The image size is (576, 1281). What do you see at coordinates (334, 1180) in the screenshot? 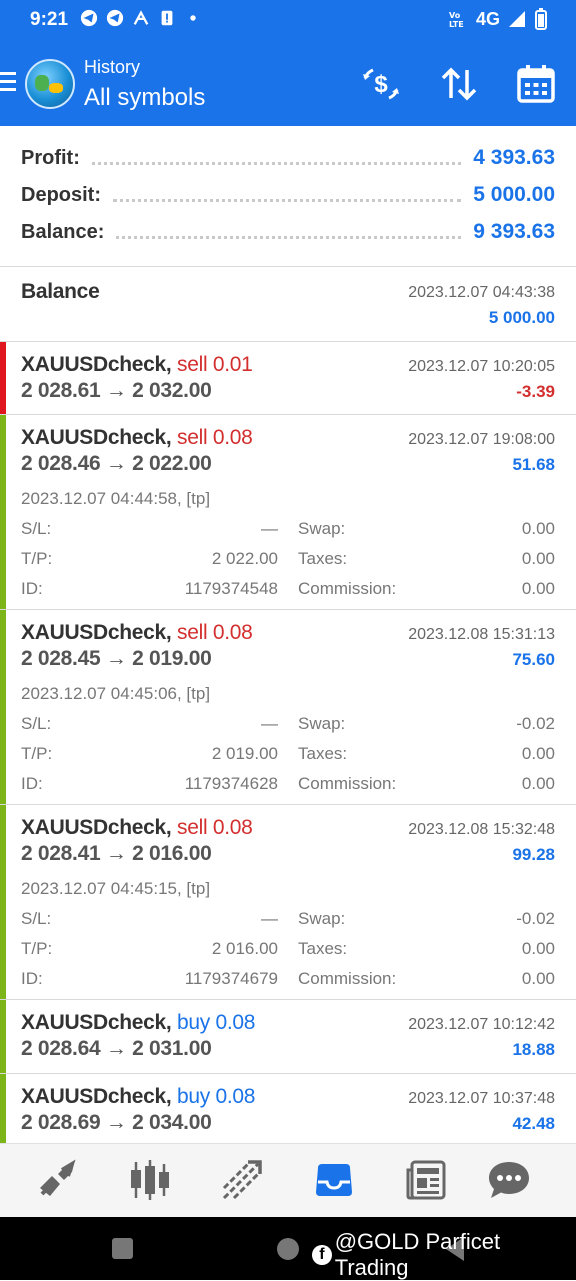
I see `history-inbox-icon` at bounding box center [334, 1180].